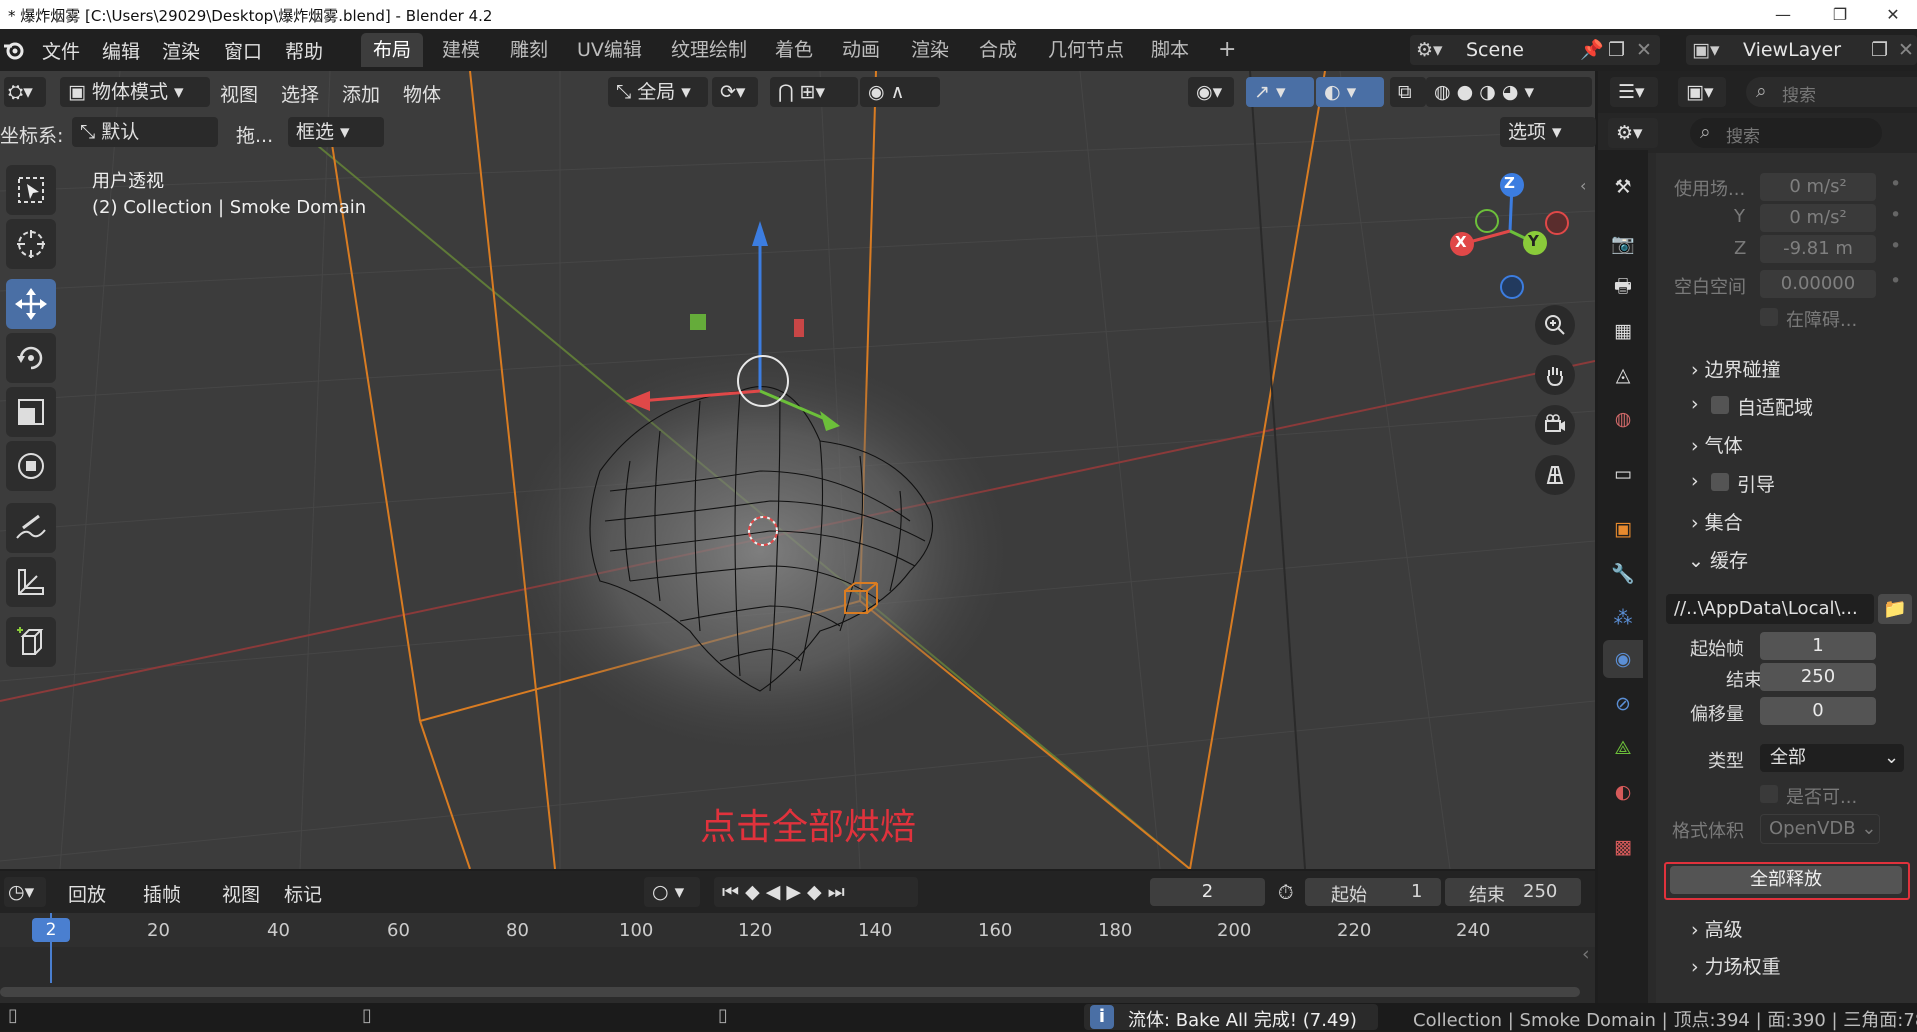  Describe the element at coordinates (755, 892) in the screenshot. I see `prev-keyframe-icon: ◆` at that location.